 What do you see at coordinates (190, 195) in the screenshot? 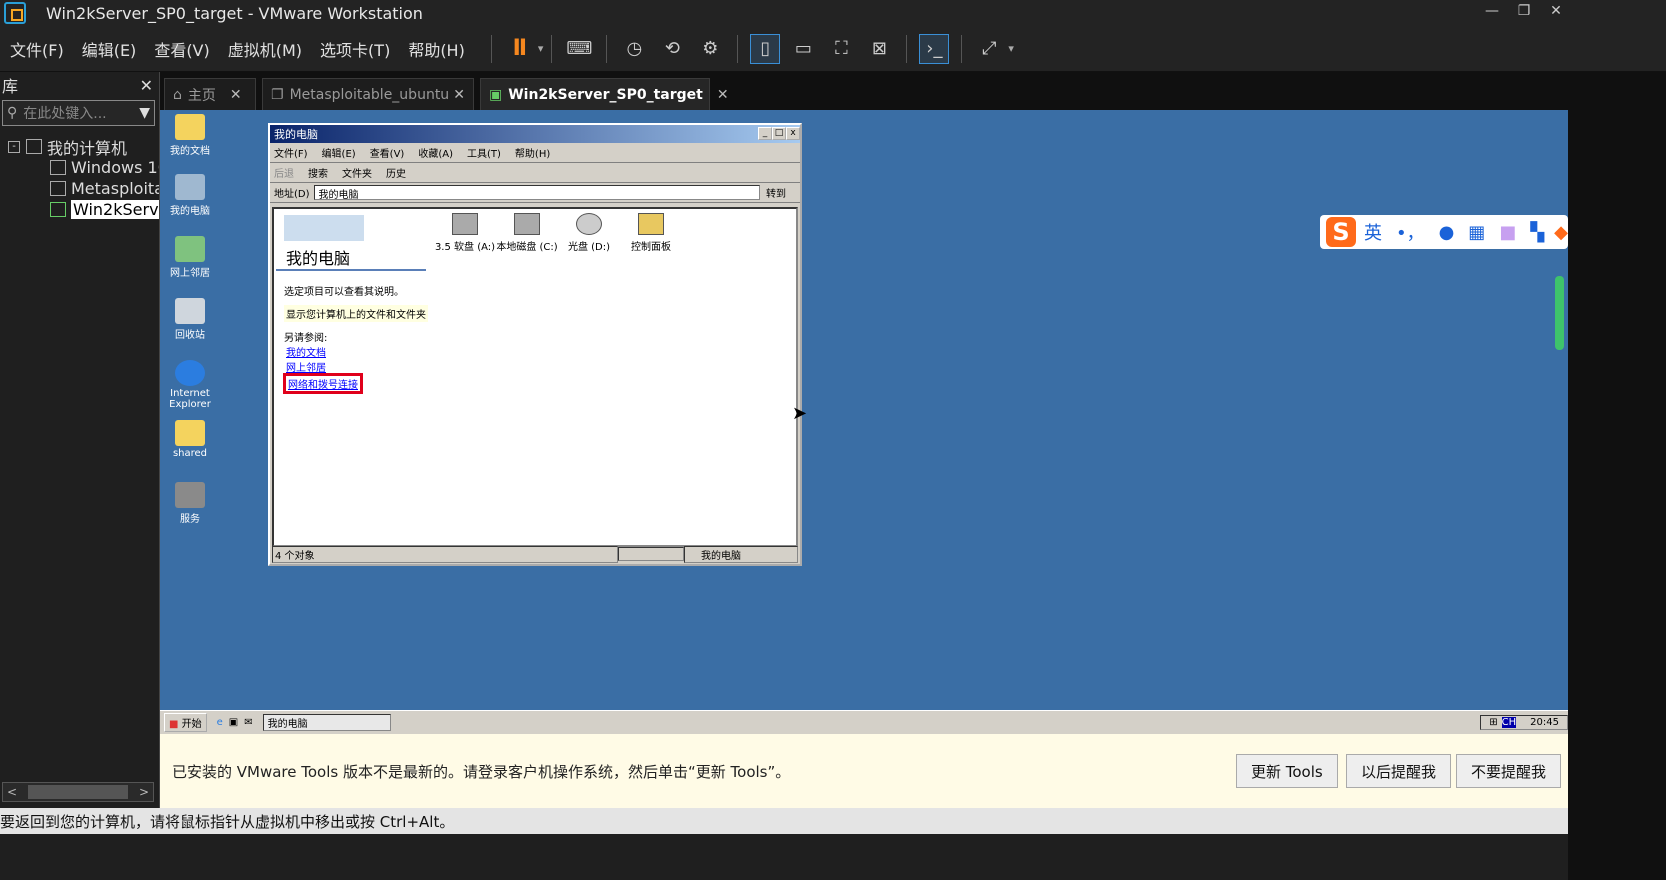
I see `desktop-icon-my-computer: 我的电脑` at bounding box center [190, 195].